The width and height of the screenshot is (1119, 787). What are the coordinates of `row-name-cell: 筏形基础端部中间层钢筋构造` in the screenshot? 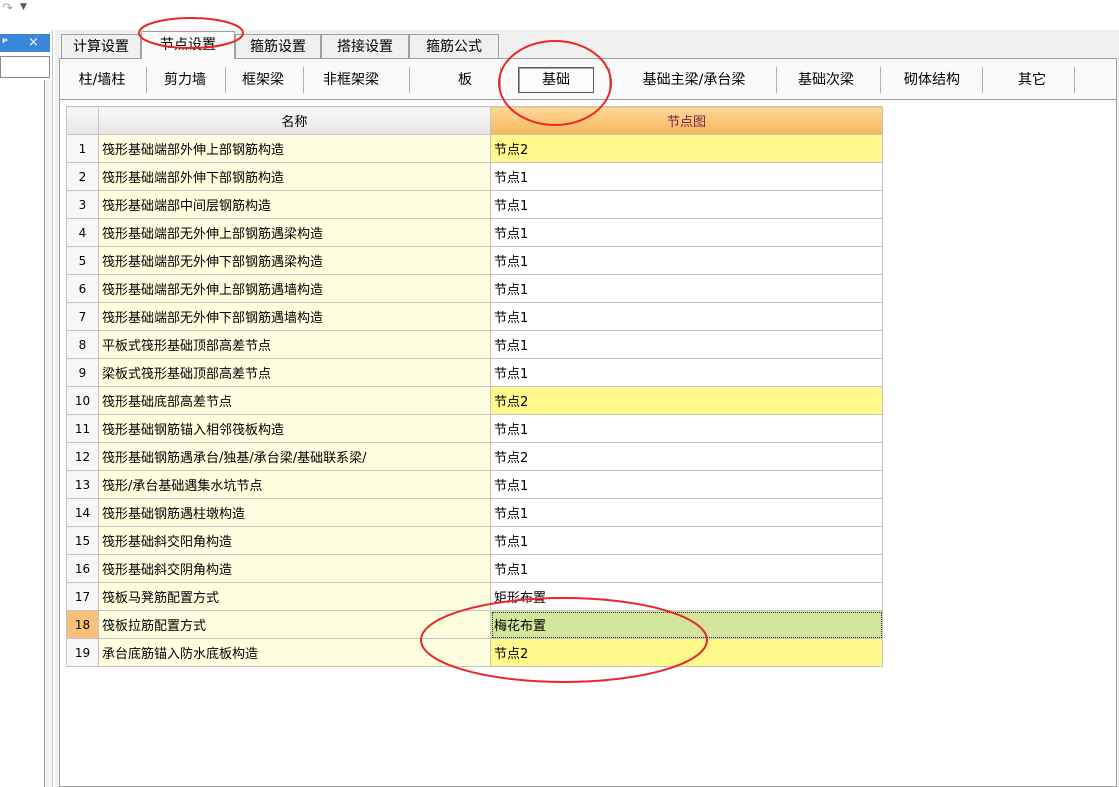 It's located at (294, 204).